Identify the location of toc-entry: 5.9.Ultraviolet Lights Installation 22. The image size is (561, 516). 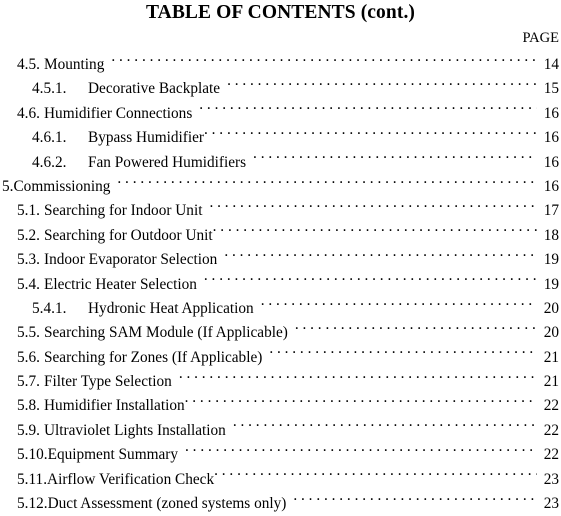
(280, 431).